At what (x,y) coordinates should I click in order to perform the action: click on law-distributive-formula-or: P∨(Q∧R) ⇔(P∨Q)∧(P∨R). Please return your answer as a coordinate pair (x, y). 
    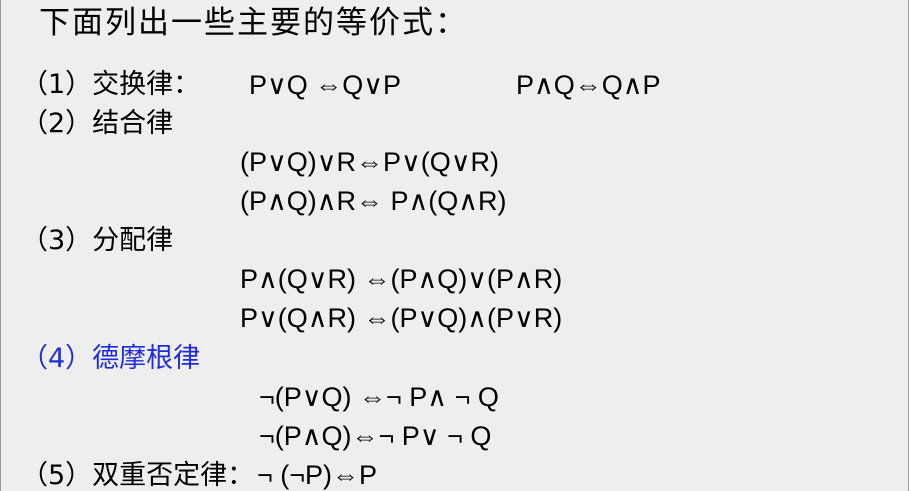
    Looking at the image, I should click on (401, 318).